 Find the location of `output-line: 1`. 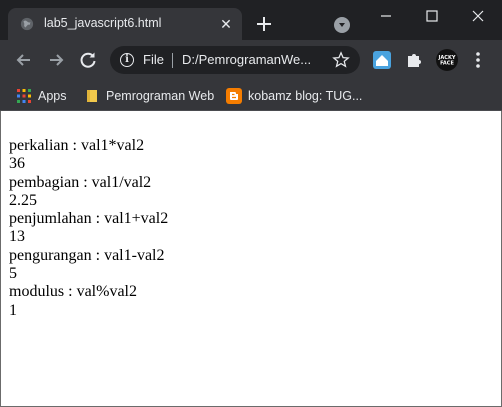

output-line: 1 is located at coordinates (13, 310).